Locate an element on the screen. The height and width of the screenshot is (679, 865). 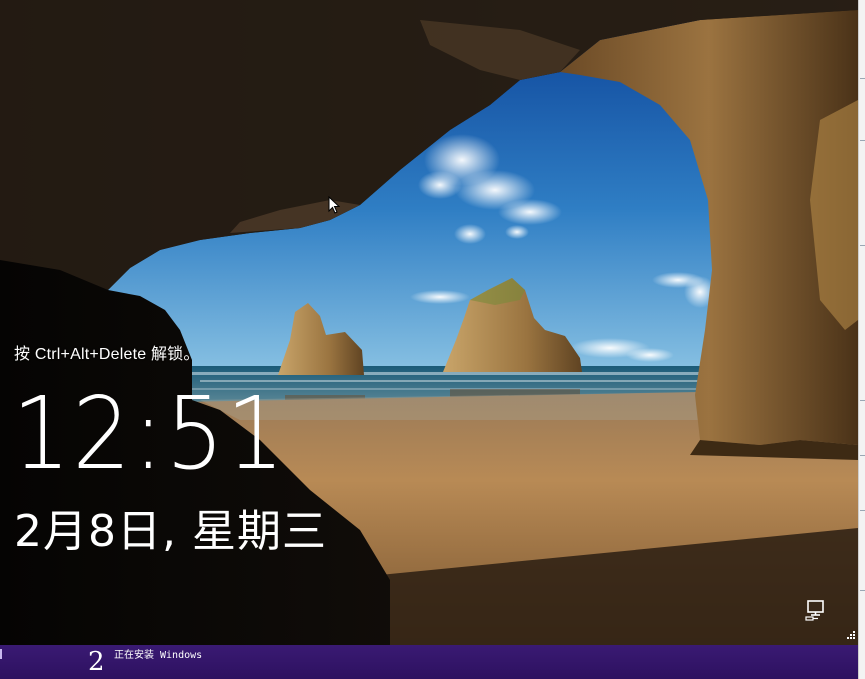
unlock-hint: 按 Ctrl+Alt+Delete 解锁。 is located at coordinates (107, 354).